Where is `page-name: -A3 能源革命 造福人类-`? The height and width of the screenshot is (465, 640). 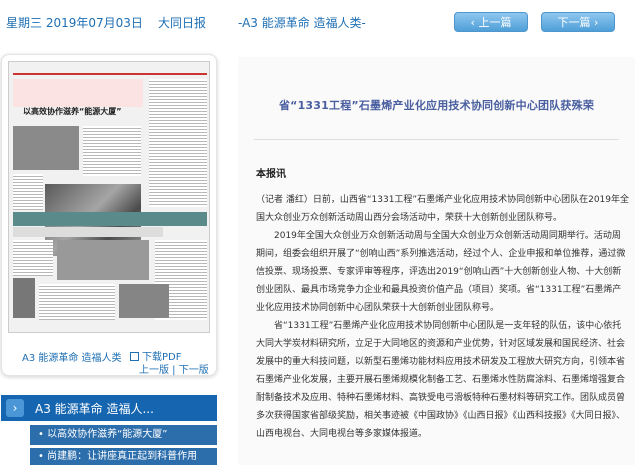
page-name: -A3 能源革命 造福人类- is located at coordinates (302, 22).